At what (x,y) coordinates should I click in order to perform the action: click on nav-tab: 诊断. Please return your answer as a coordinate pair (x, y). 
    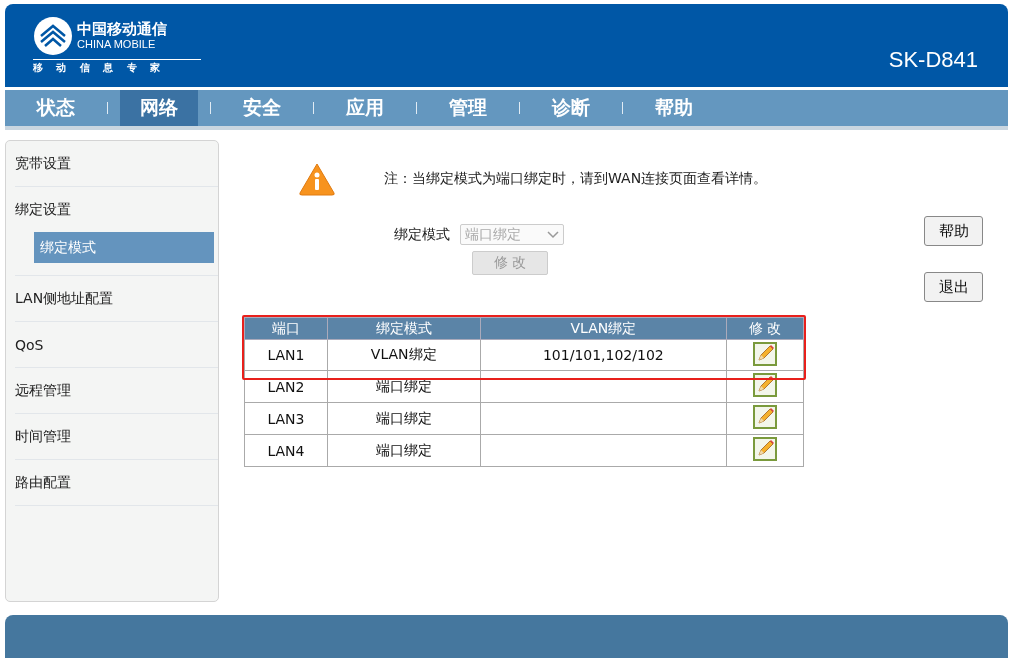
    Looking at the image, I should click on (571, 108).